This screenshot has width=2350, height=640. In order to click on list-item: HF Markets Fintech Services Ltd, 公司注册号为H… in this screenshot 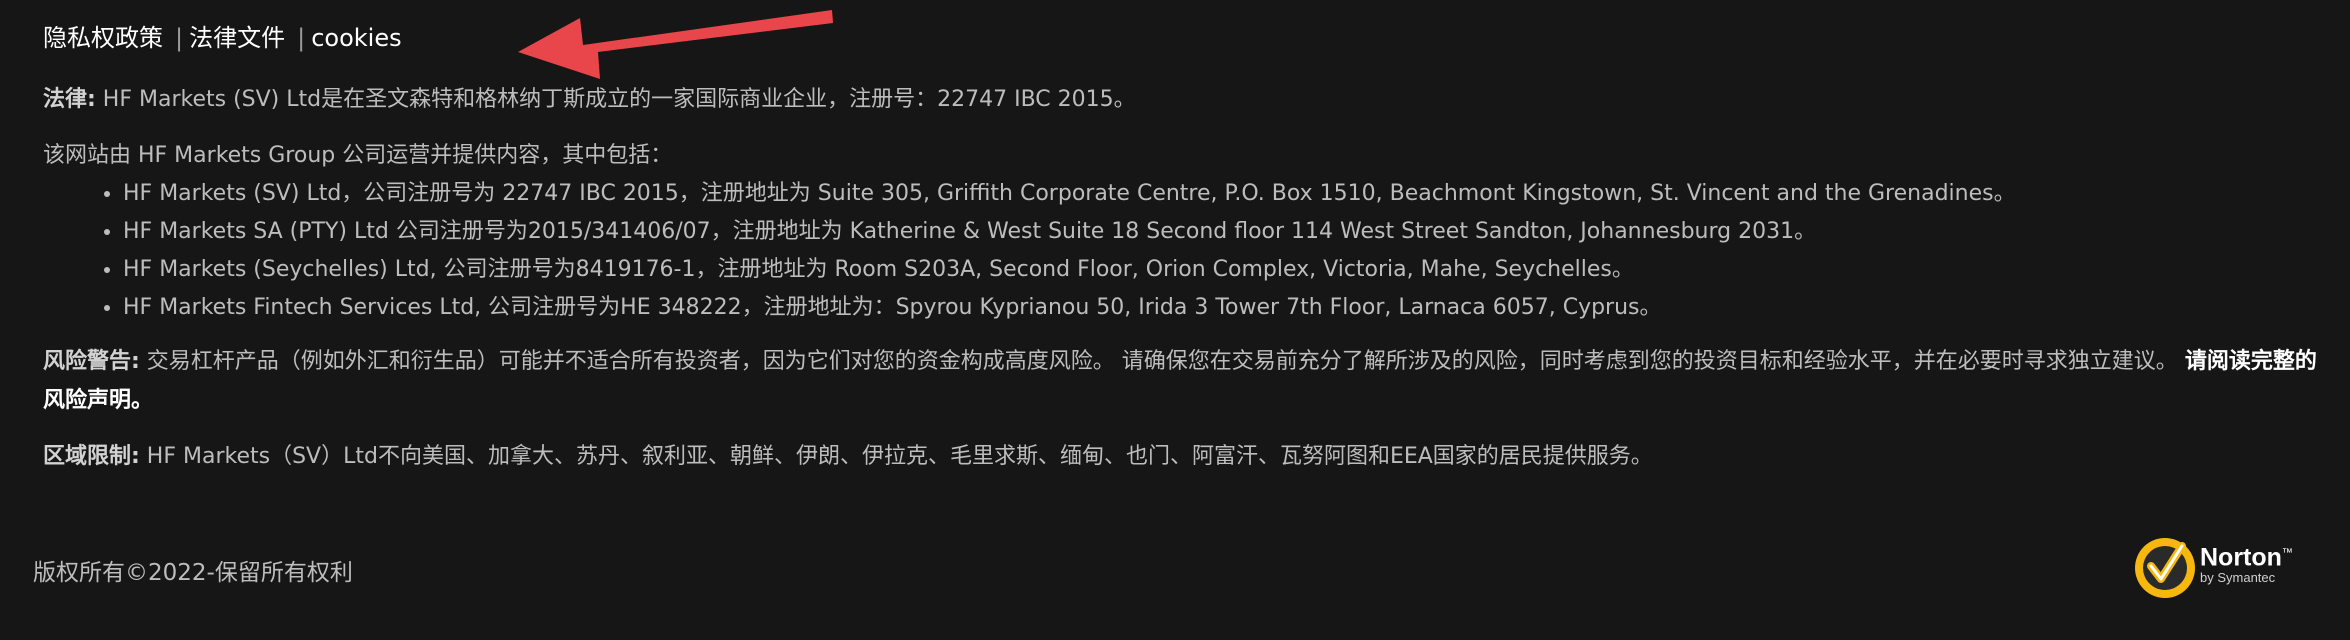, I will do `click(1228, 308)`.